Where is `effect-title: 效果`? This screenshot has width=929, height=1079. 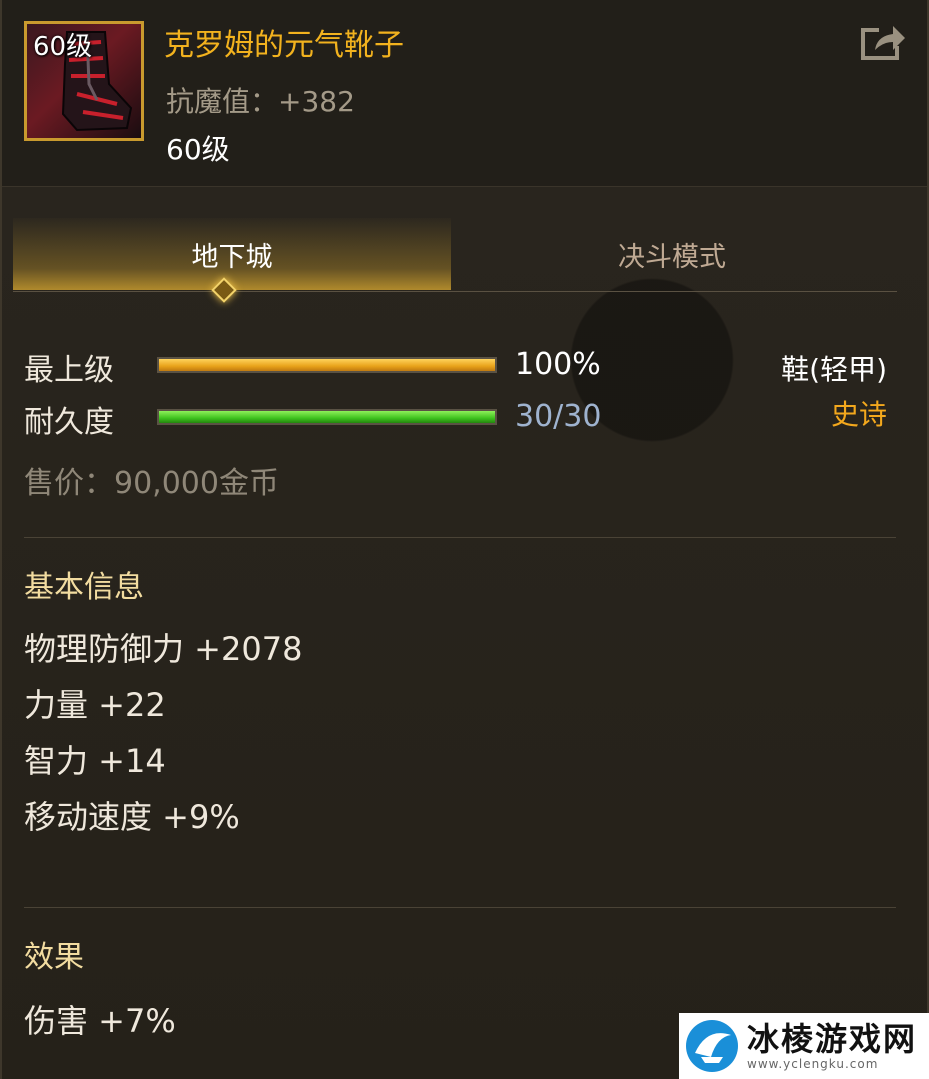 effect-title: 效果 is located at coordinates (54, 957).